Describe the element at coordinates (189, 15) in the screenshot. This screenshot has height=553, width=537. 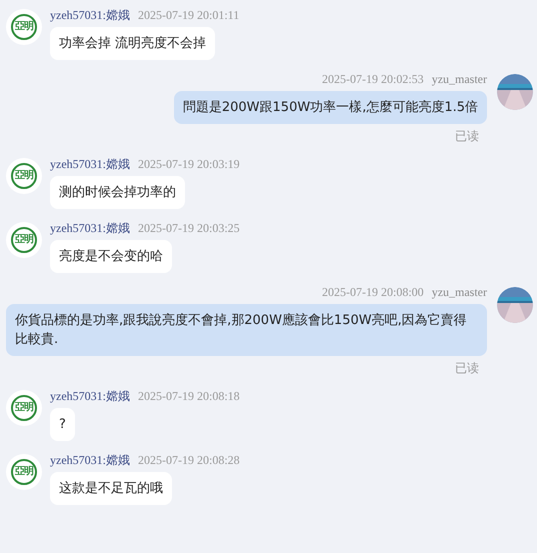
I see `timestamp: 2025-07-19 20:01:11` at that location.